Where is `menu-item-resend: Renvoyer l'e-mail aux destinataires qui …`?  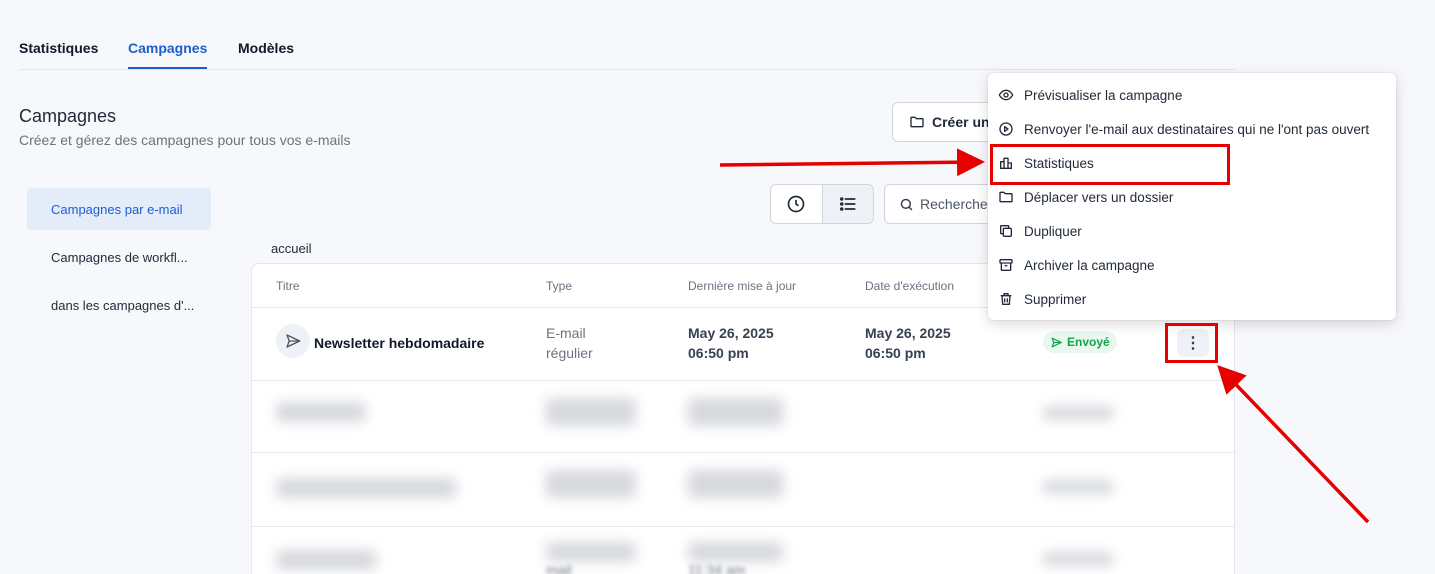 menu-item-resend: Renvoyer l'e-mail aux destinataires qui … is located at coordinates (1192, 129).